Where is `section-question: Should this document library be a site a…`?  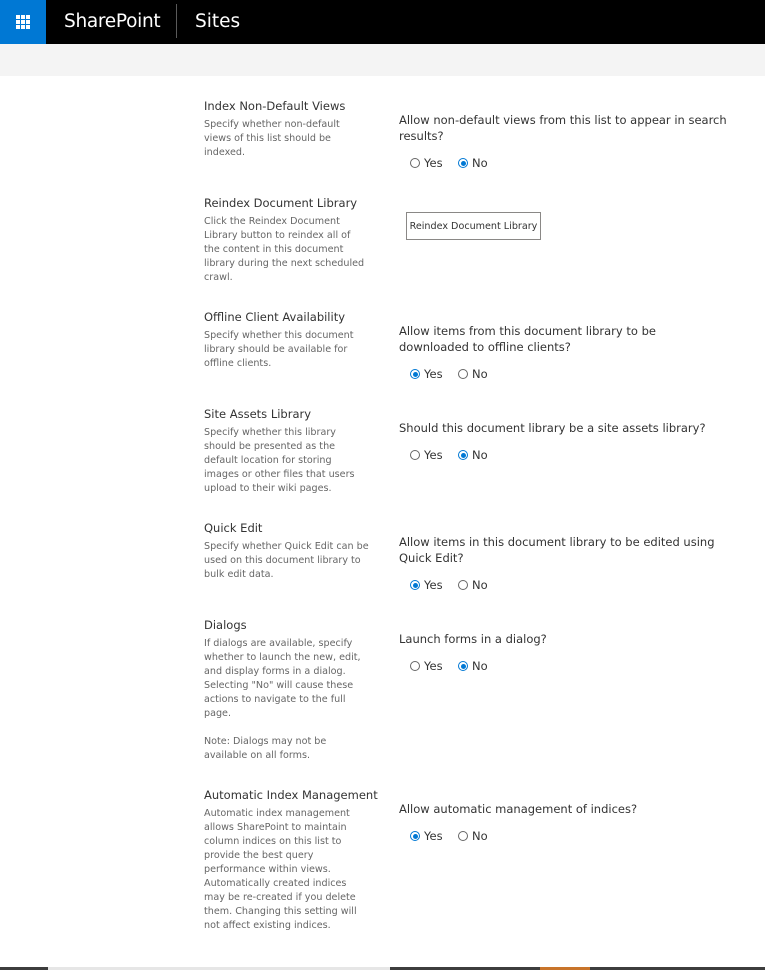 section-question: Should this document library be a site a… is located at coordinates (552, 428).